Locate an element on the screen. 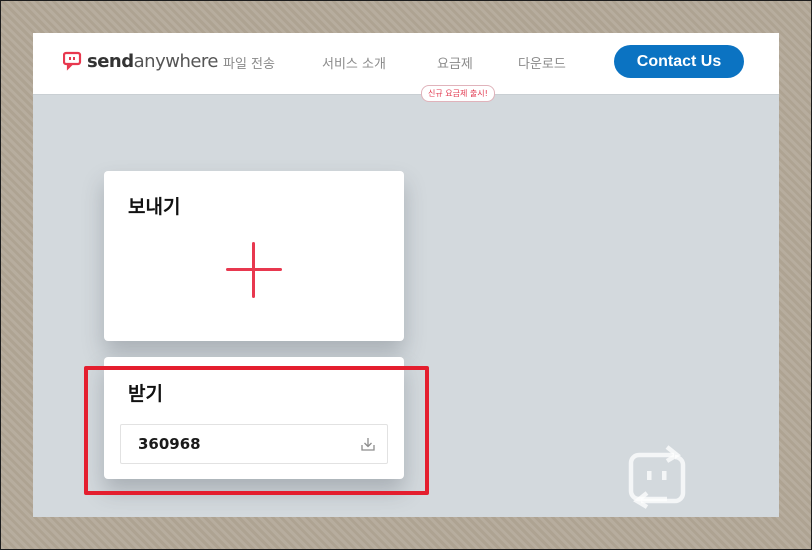 The width and height of the screenshot is (812, 550). send-card-title: 보내기 is located at coordinates (154, 207).